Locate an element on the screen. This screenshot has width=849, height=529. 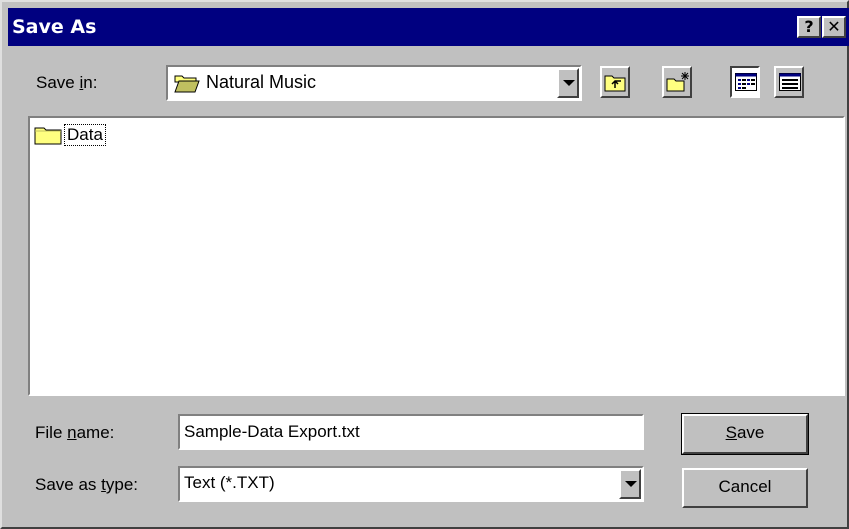
up-one-level-button is located at coordinates (615, 82).